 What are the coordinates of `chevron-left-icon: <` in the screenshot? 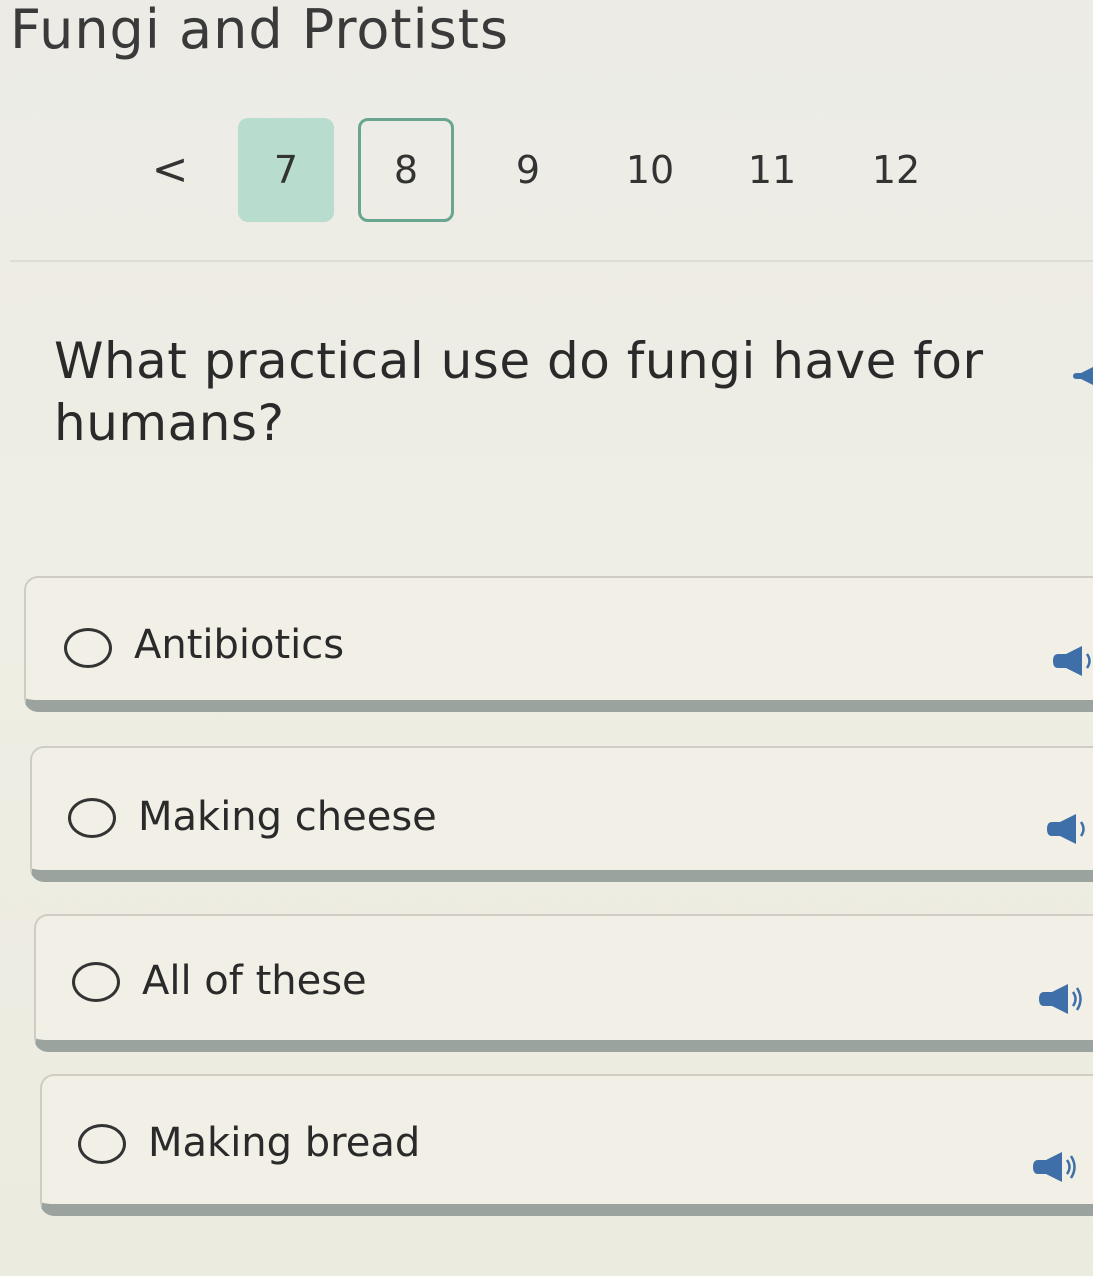 It's located at (170, 169).